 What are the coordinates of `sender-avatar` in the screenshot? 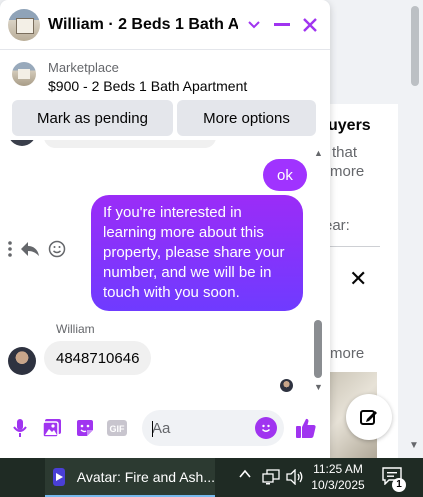 It's located at (22, 361).